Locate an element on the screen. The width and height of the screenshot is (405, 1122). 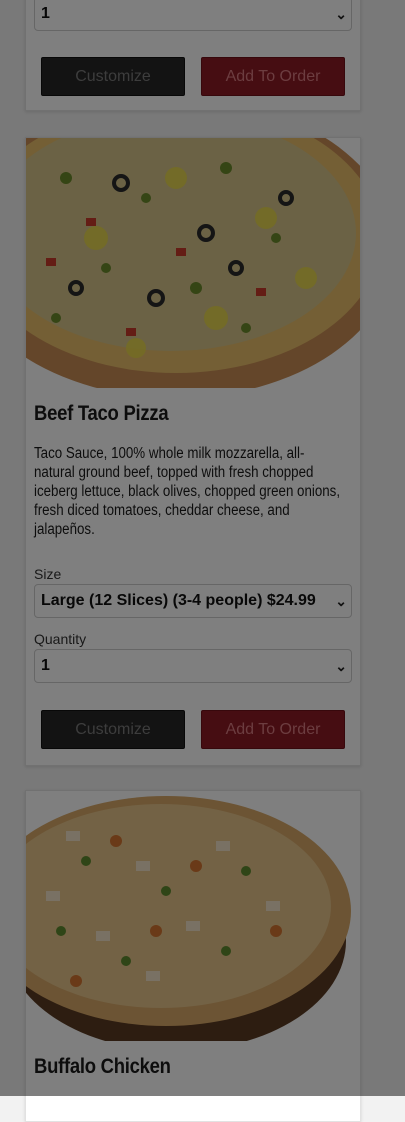
size-value: Large (12 Slices) (3-4 people) $24.99 is located at coordinates (178, 600).